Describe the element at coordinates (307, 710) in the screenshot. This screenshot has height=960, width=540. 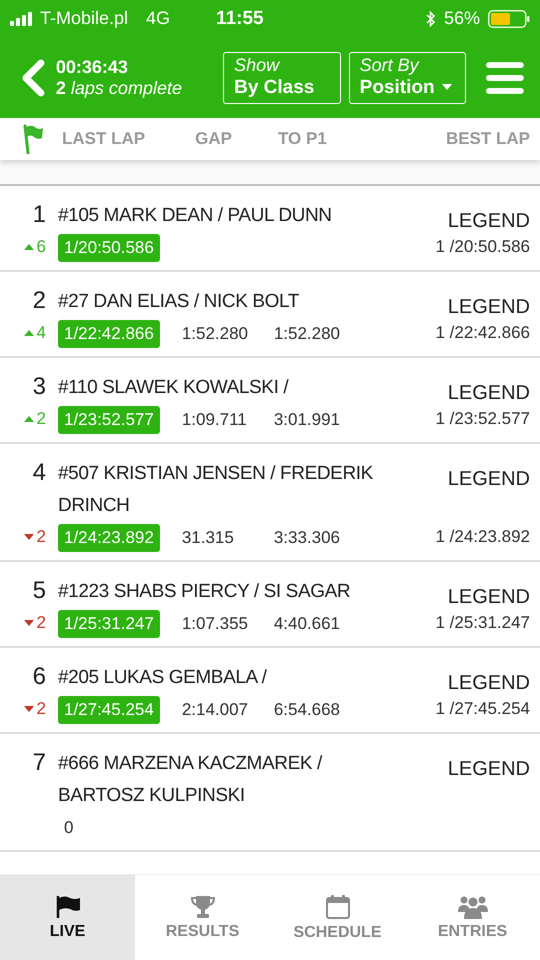
I see `to-p1-time: 6:54.668` at that location.